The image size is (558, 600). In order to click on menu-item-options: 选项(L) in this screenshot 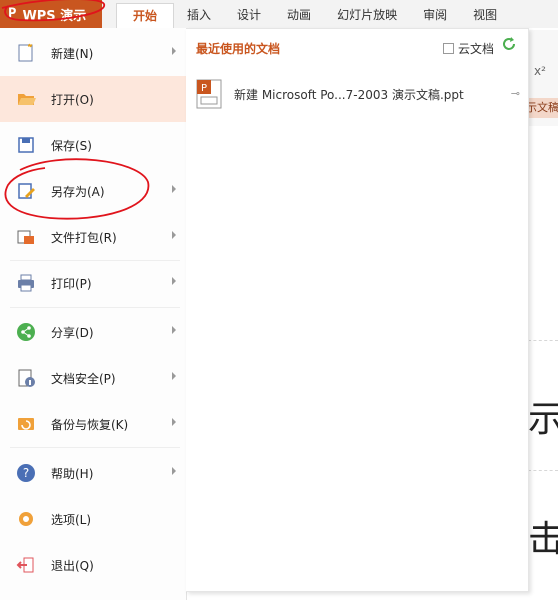, I will do `click(93, 519)`.